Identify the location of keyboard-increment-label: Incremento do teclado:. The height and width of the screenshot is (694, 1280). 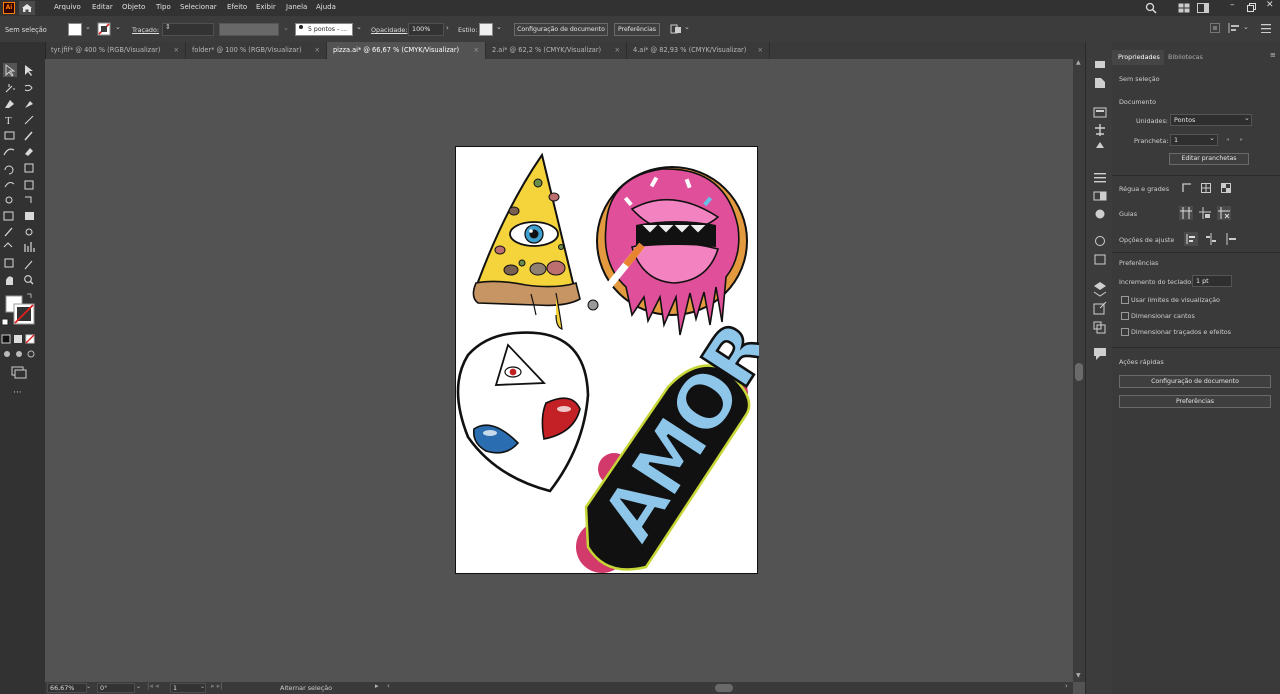
(1156, 282).